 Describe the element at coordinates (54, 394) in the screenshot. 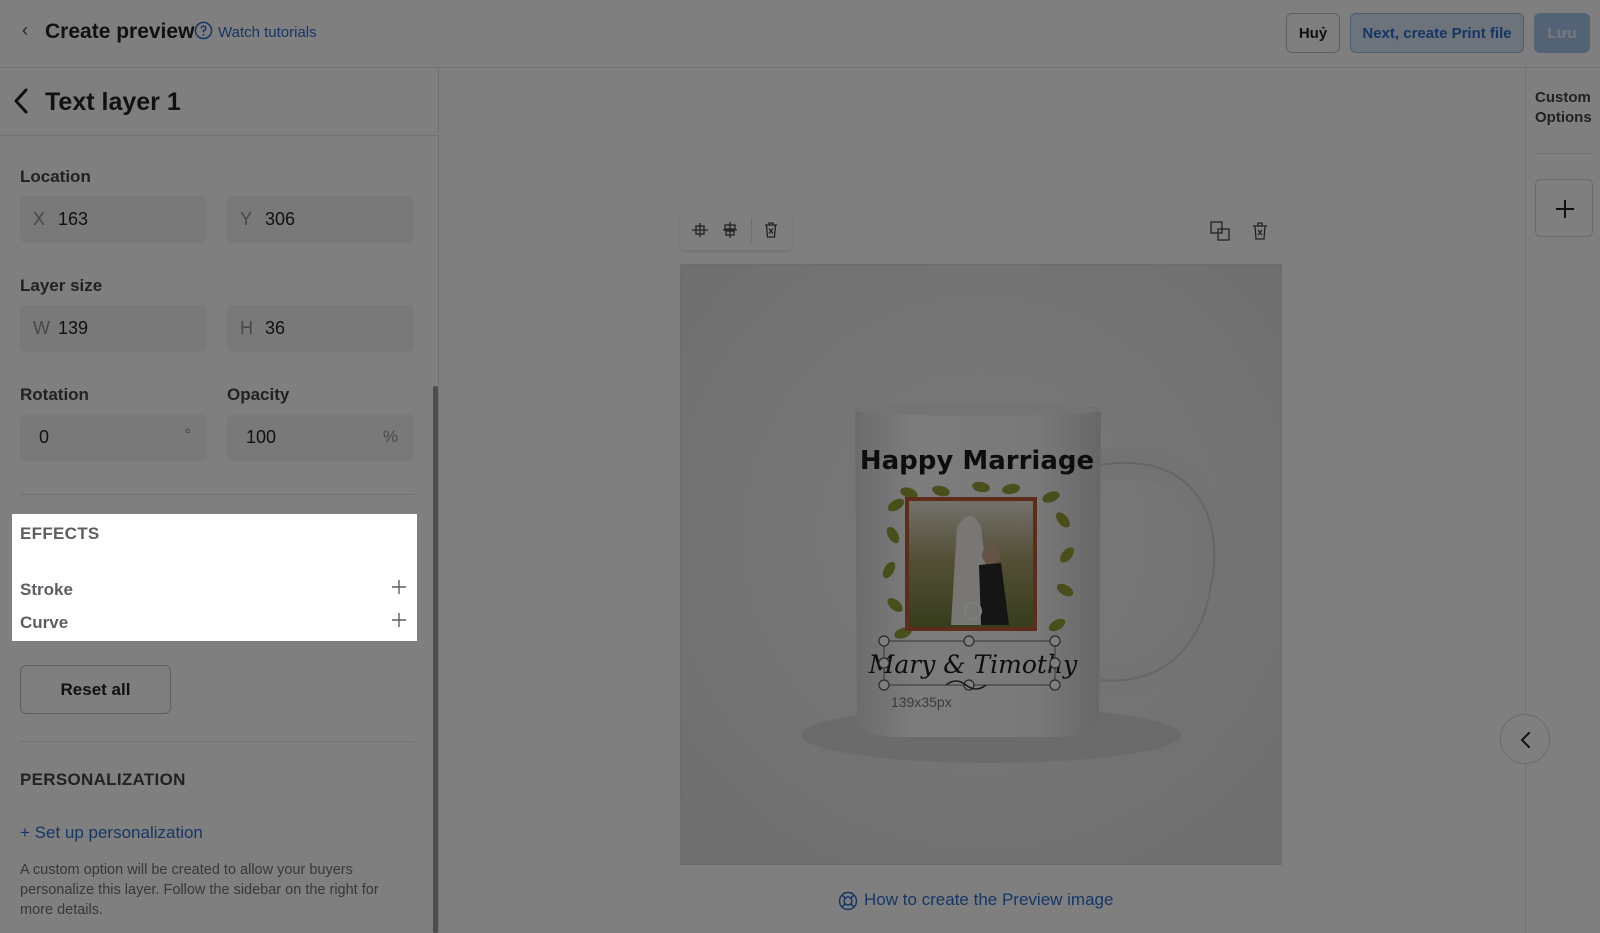

I see `rotation-label: Rotation` at that location.